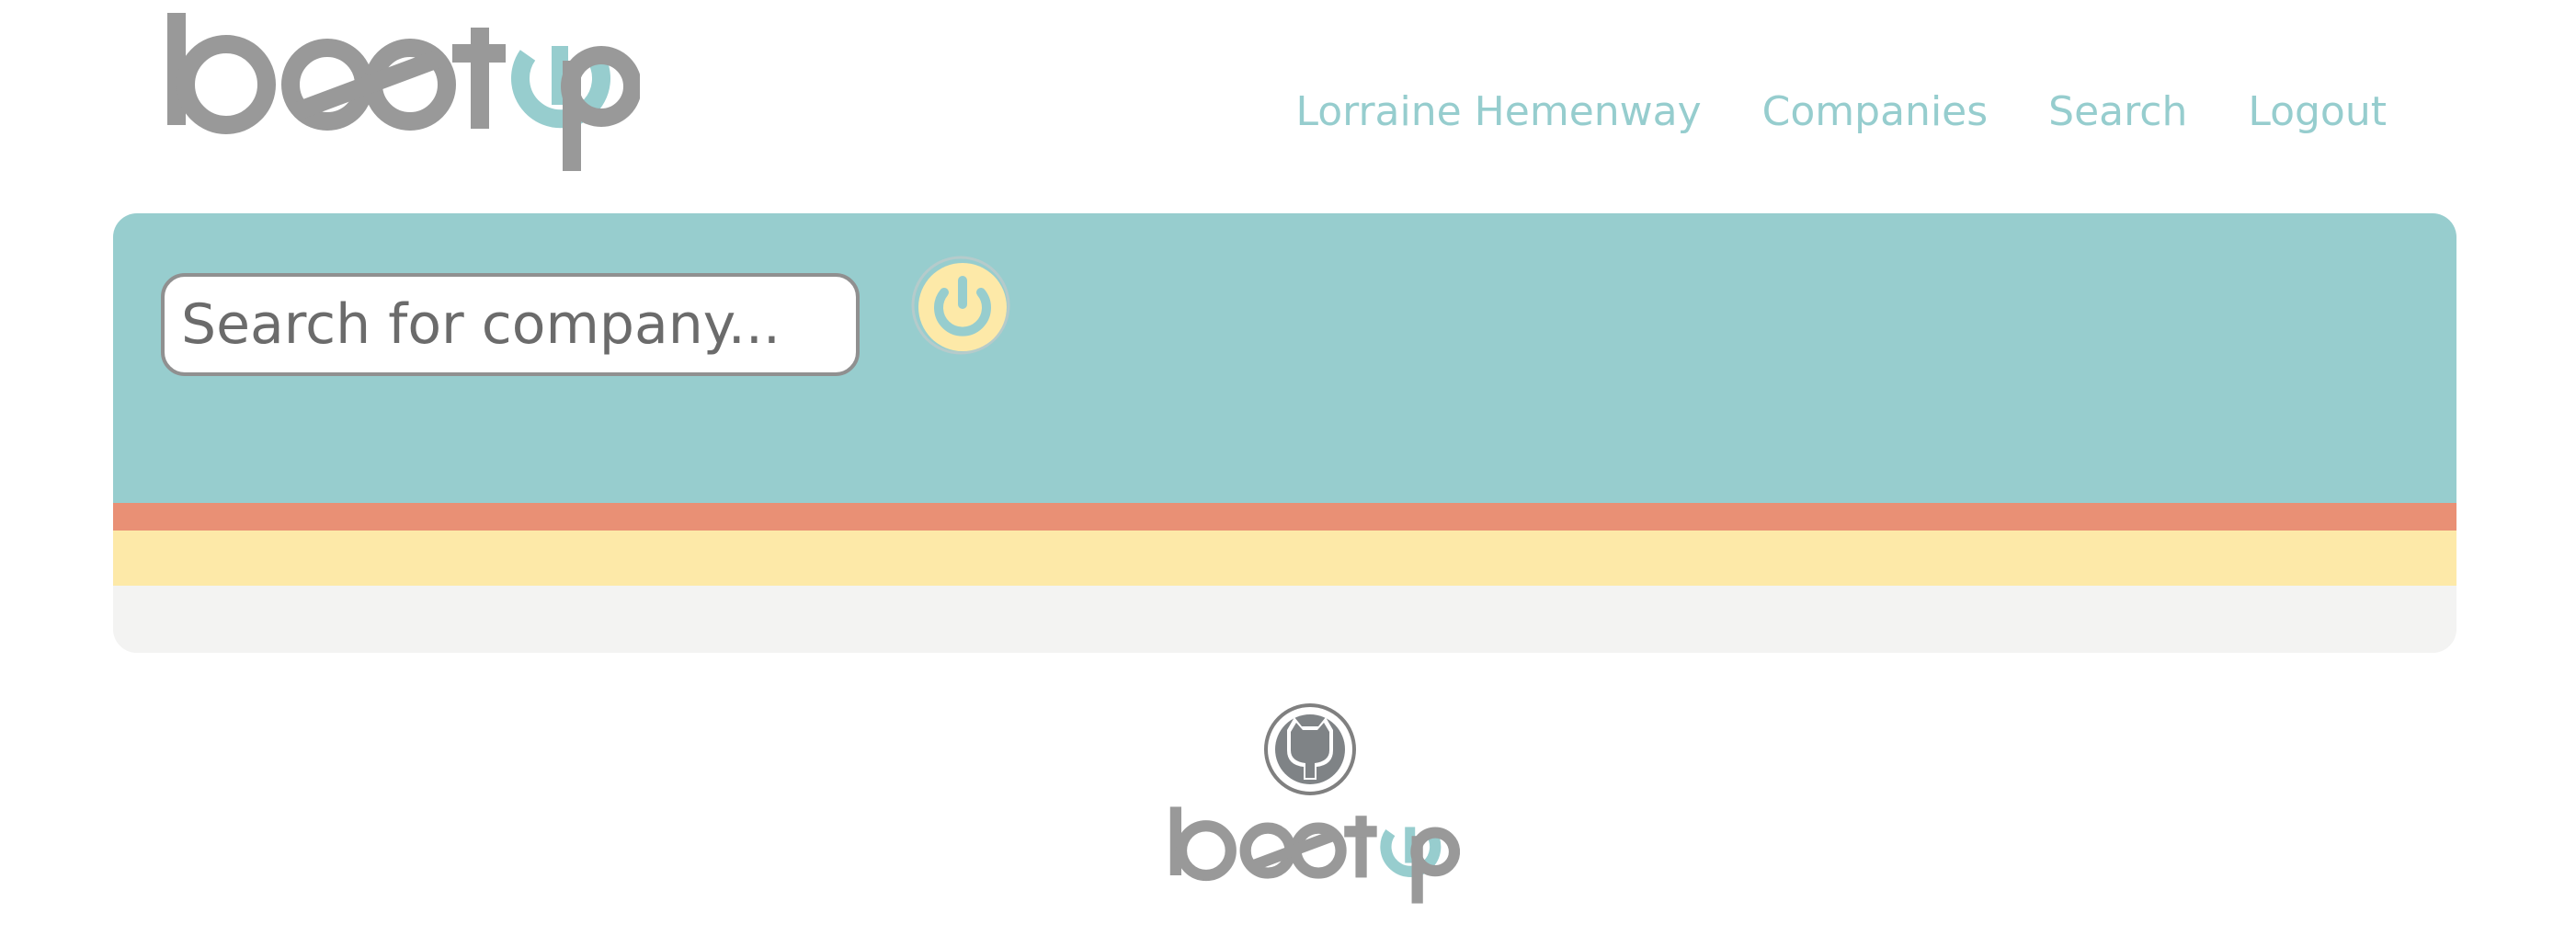 This screenshot has height=936, width=2576. Describe the element at coordinates (1875, 112) in the screenshot. I see `nav-companies: Companies` at that location.